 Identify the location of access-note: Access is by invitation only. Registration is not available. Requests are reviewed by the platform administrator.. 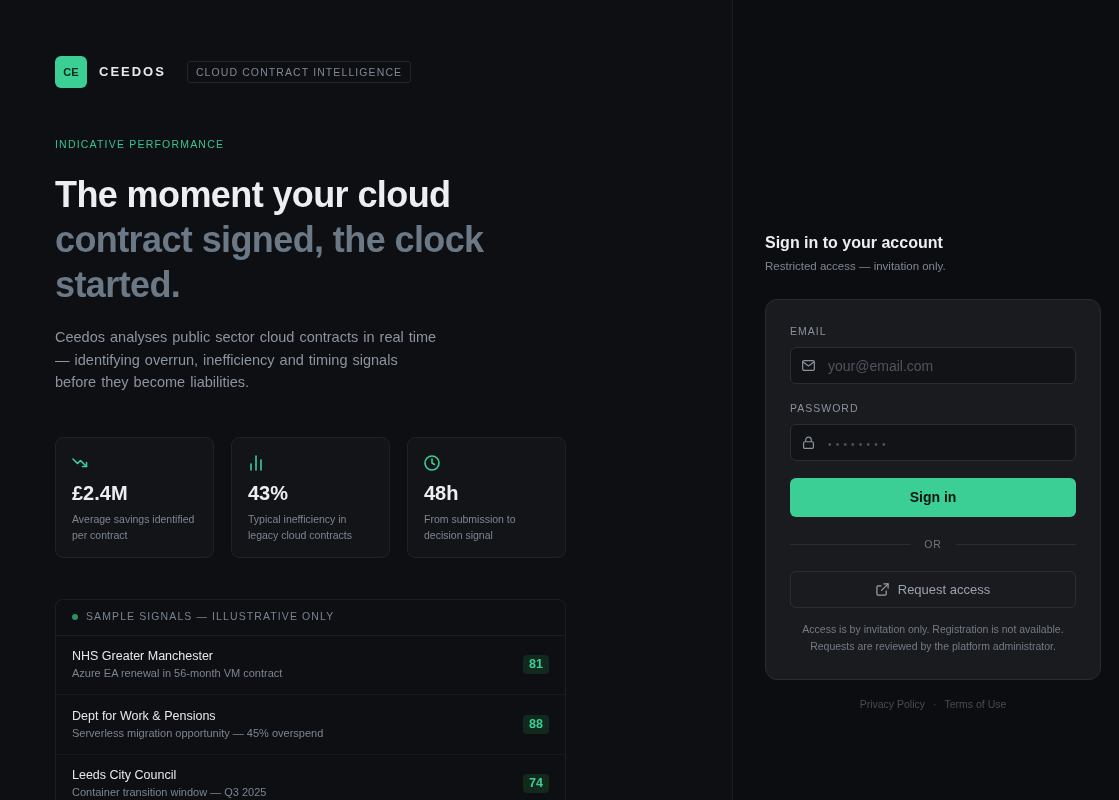
(933, 638).